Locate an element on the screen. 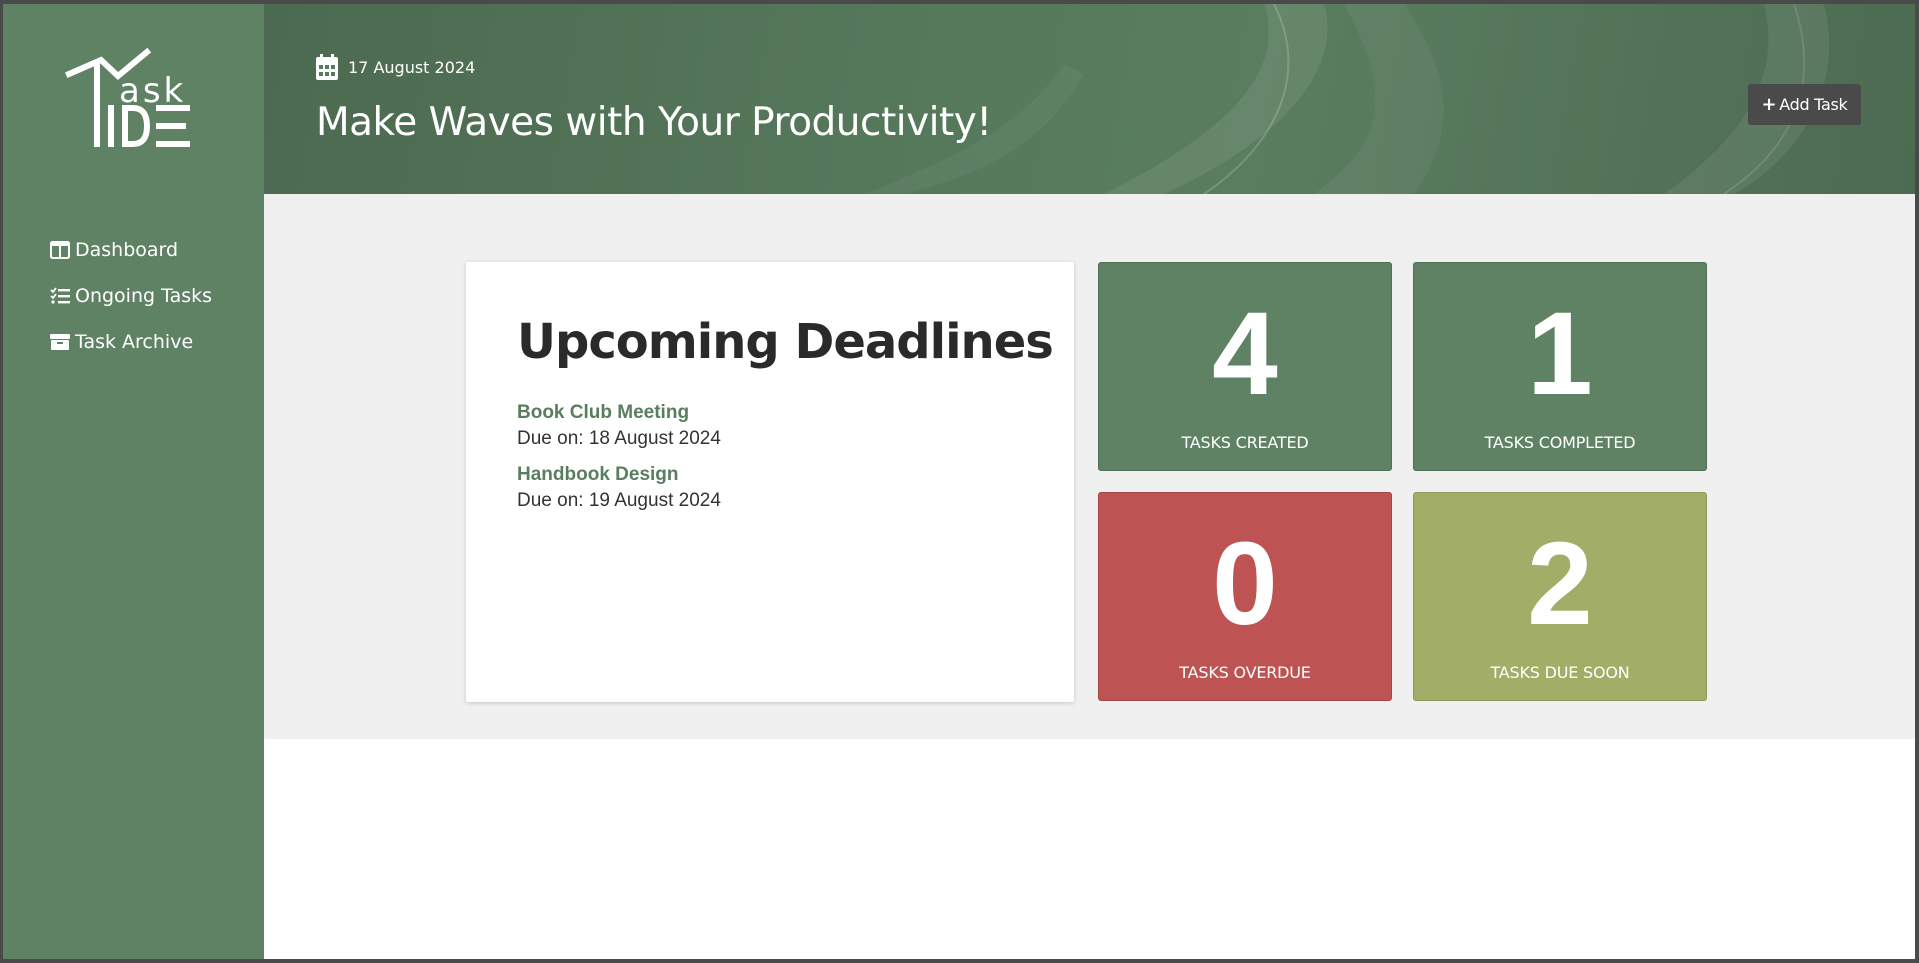 The height and width of the screenshot is (963, 1919). sidebar-item-task-archive: Task Archive is located at coordinates (130, 342).